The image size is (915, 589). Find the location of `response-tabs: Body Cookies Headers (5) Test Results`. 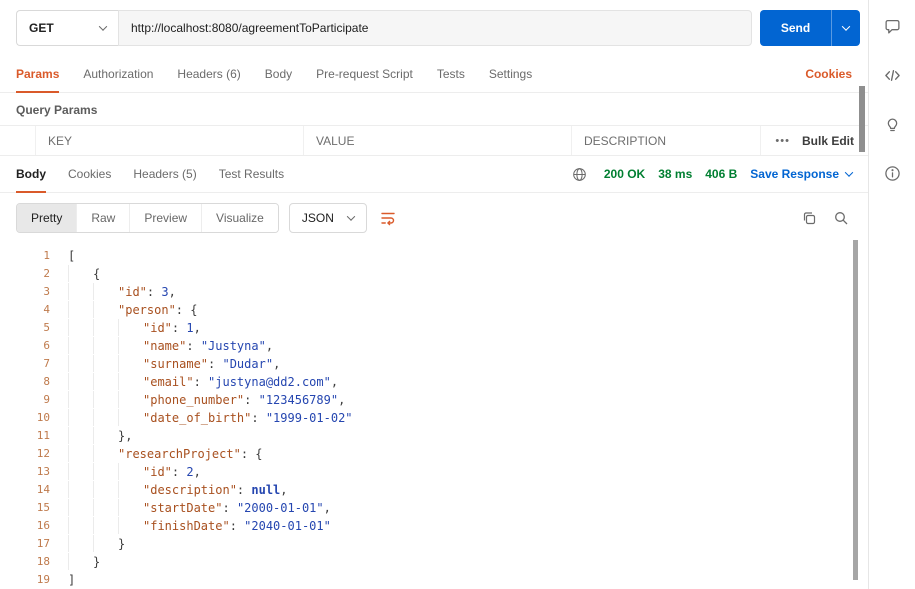

response-tabs: Body Cookies Headers (5) Test Results is located at coordinates (161, 174).